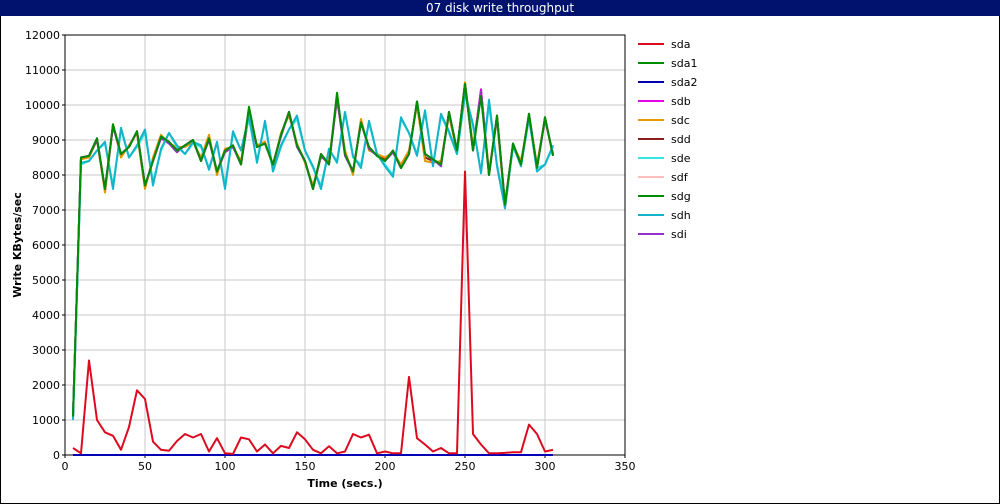 The image size is (1000, 504). What do you see at coordinates (225, 466) in the screenshot?
I see `x-tick-label: 100` at bounding box center [225, 466].